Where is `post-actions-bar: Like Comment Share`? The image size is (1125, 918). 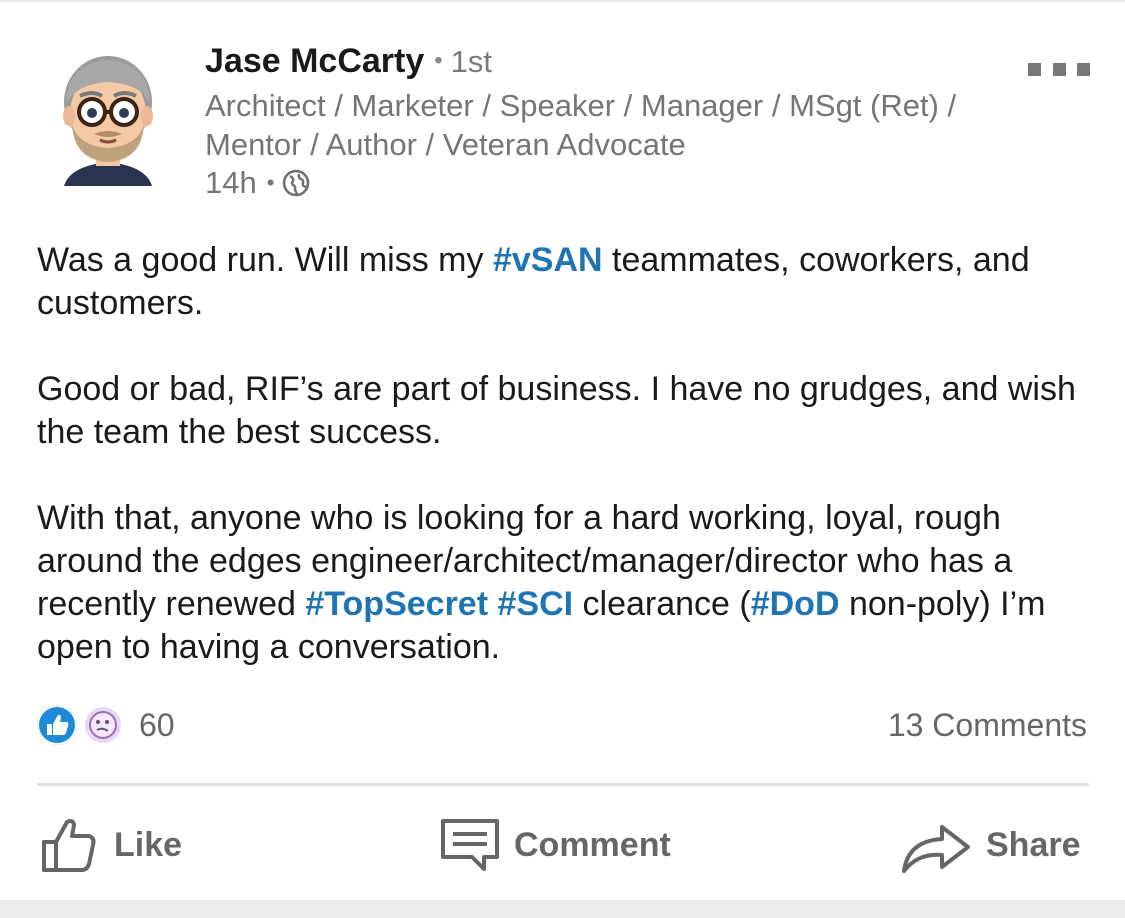
post-actions-bar: Like Comment Share is located at coordinates (562, 845).